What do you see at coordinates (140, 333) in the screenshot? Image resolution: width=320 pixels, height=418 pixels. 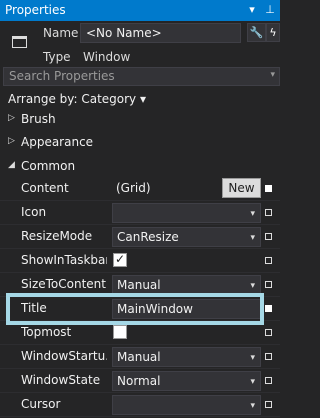 I see `property-row-topmost: Topmost` at bounding box center [140, 333].